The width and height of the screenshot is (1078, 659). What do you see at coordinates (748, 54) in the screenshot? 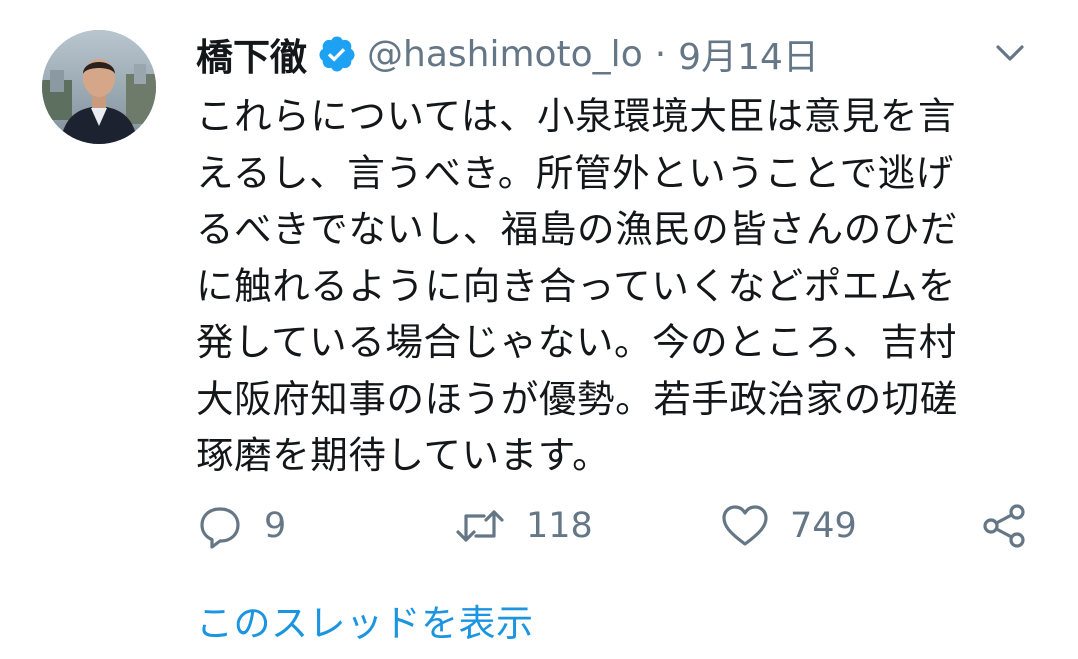
I see `tweet-date: 9月14日` at bounding box center [748, 54].